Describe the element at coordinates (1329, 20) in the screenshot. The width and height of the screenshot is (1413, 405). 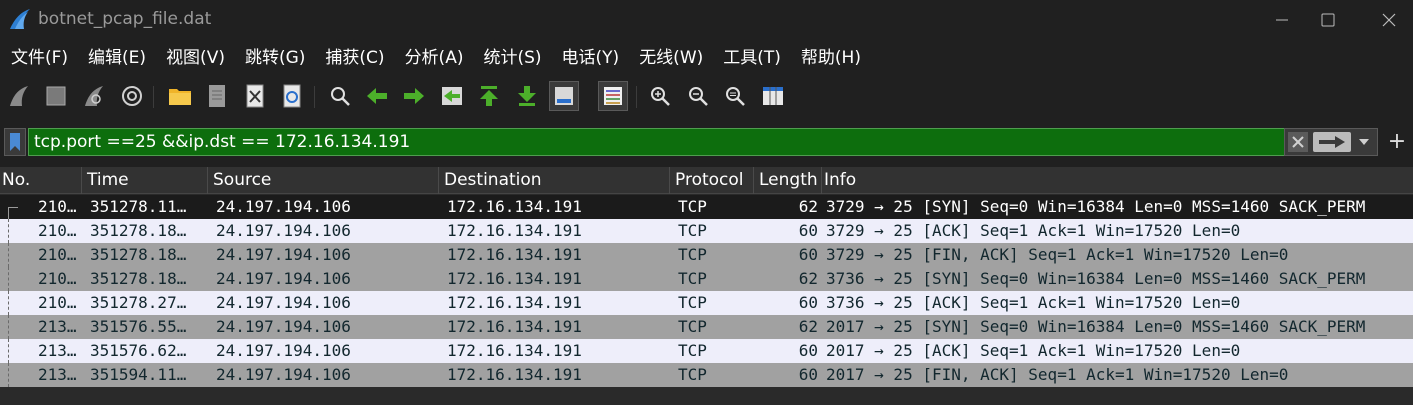
I see `maximize-button` at that location.